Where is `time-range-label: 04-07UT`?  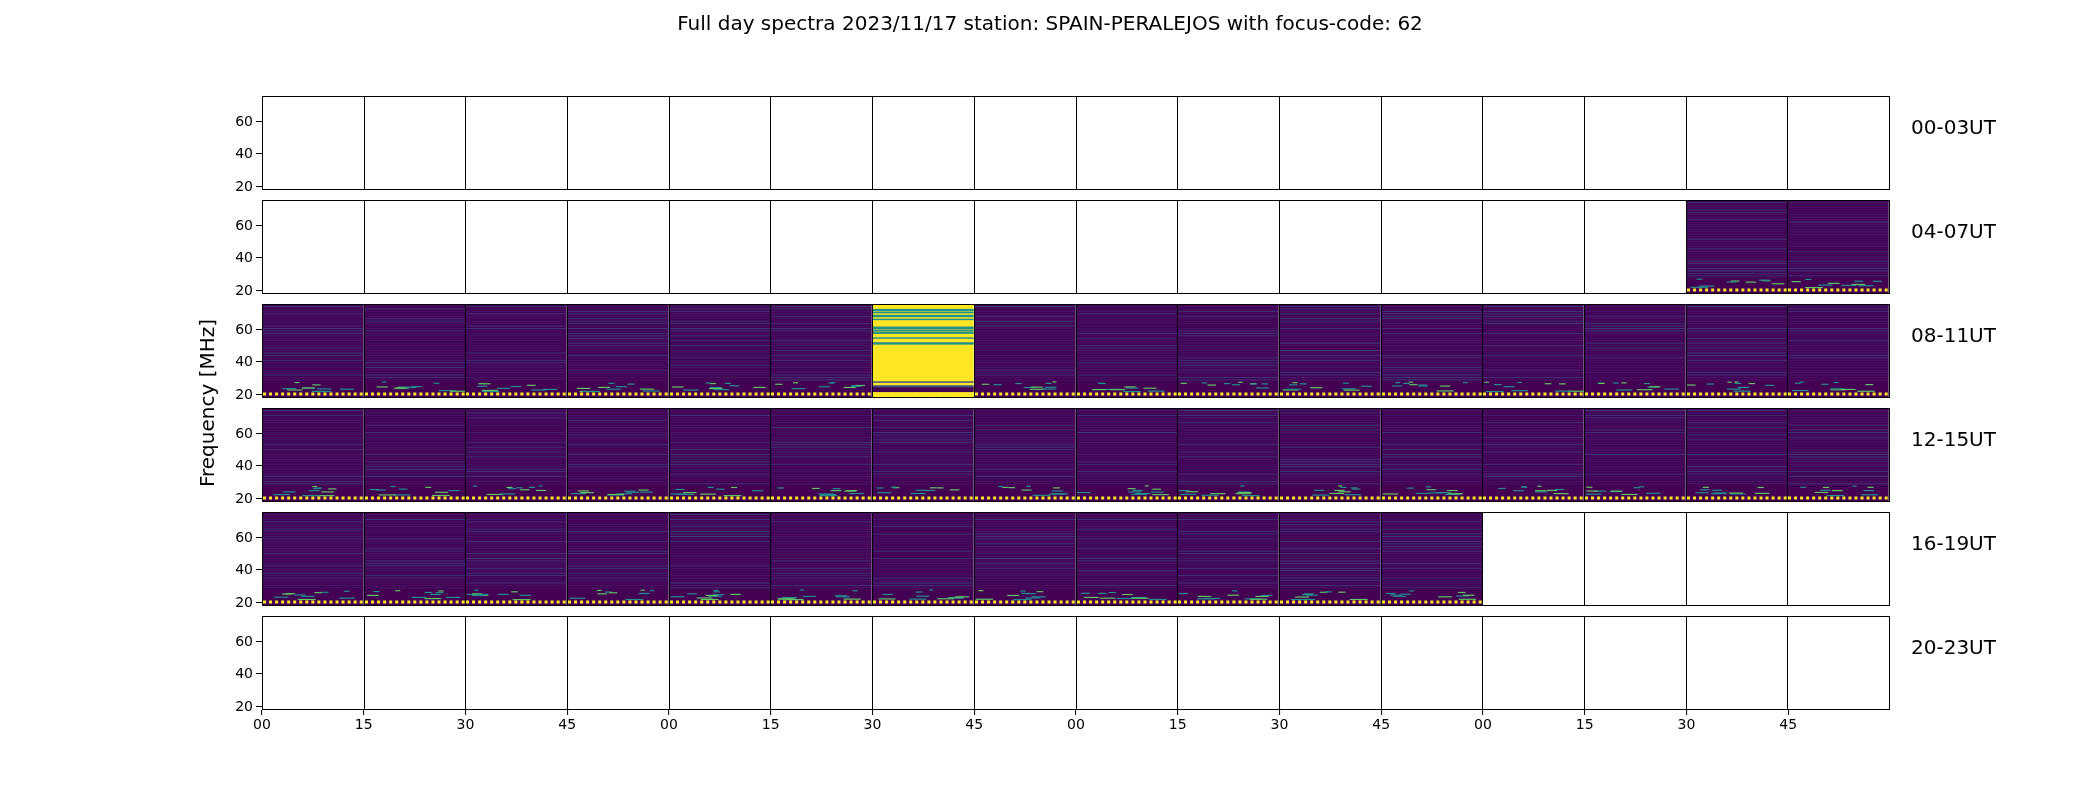 time-range-label: 04-07UT is located at coordinates (1953, 231).